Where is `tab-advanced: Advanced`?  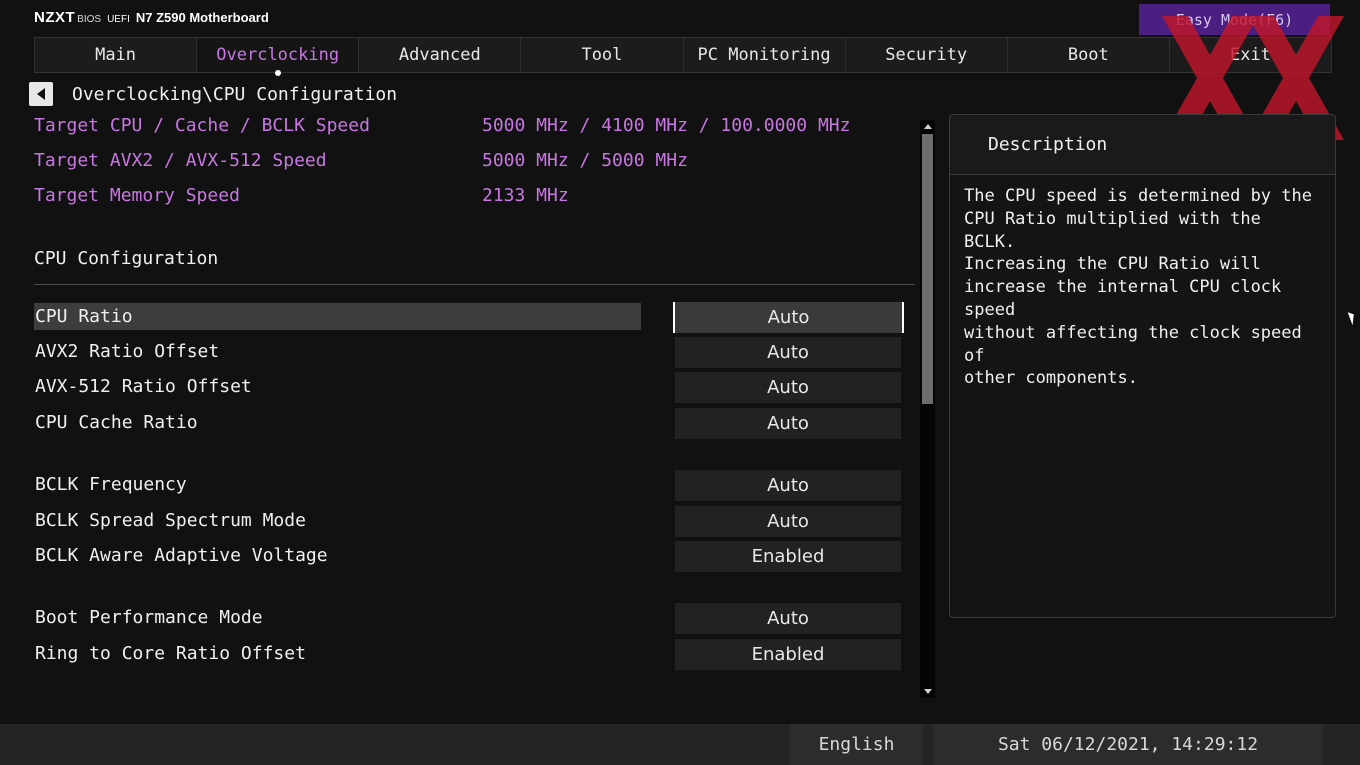 tab-advanced: Advanced is located at coordinates (440, 55).